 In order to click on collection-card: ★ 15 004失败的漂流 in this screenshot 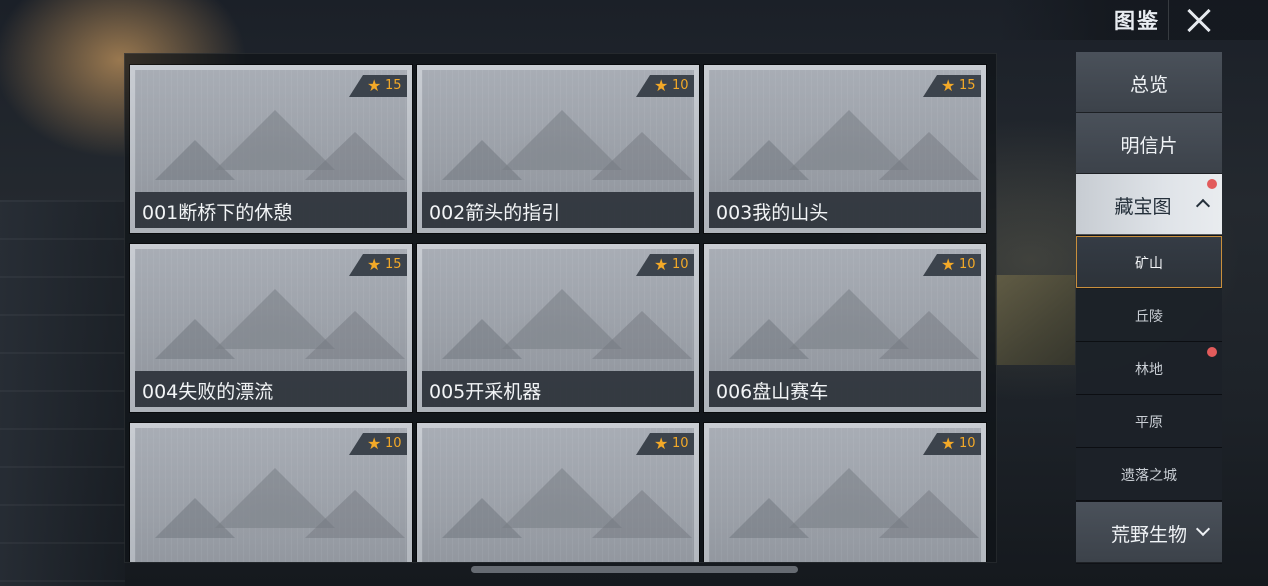, I will do `click(271, 328)`.